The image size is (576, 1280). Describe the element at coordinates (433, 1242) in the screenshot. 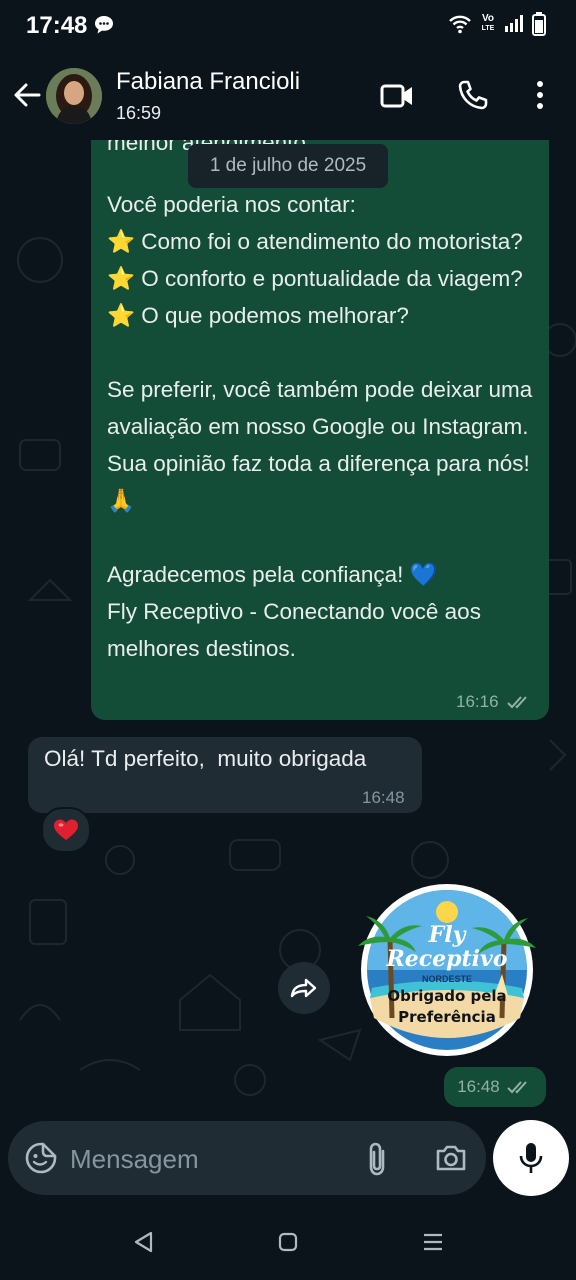

I see `nav-recents-icon` at that location.